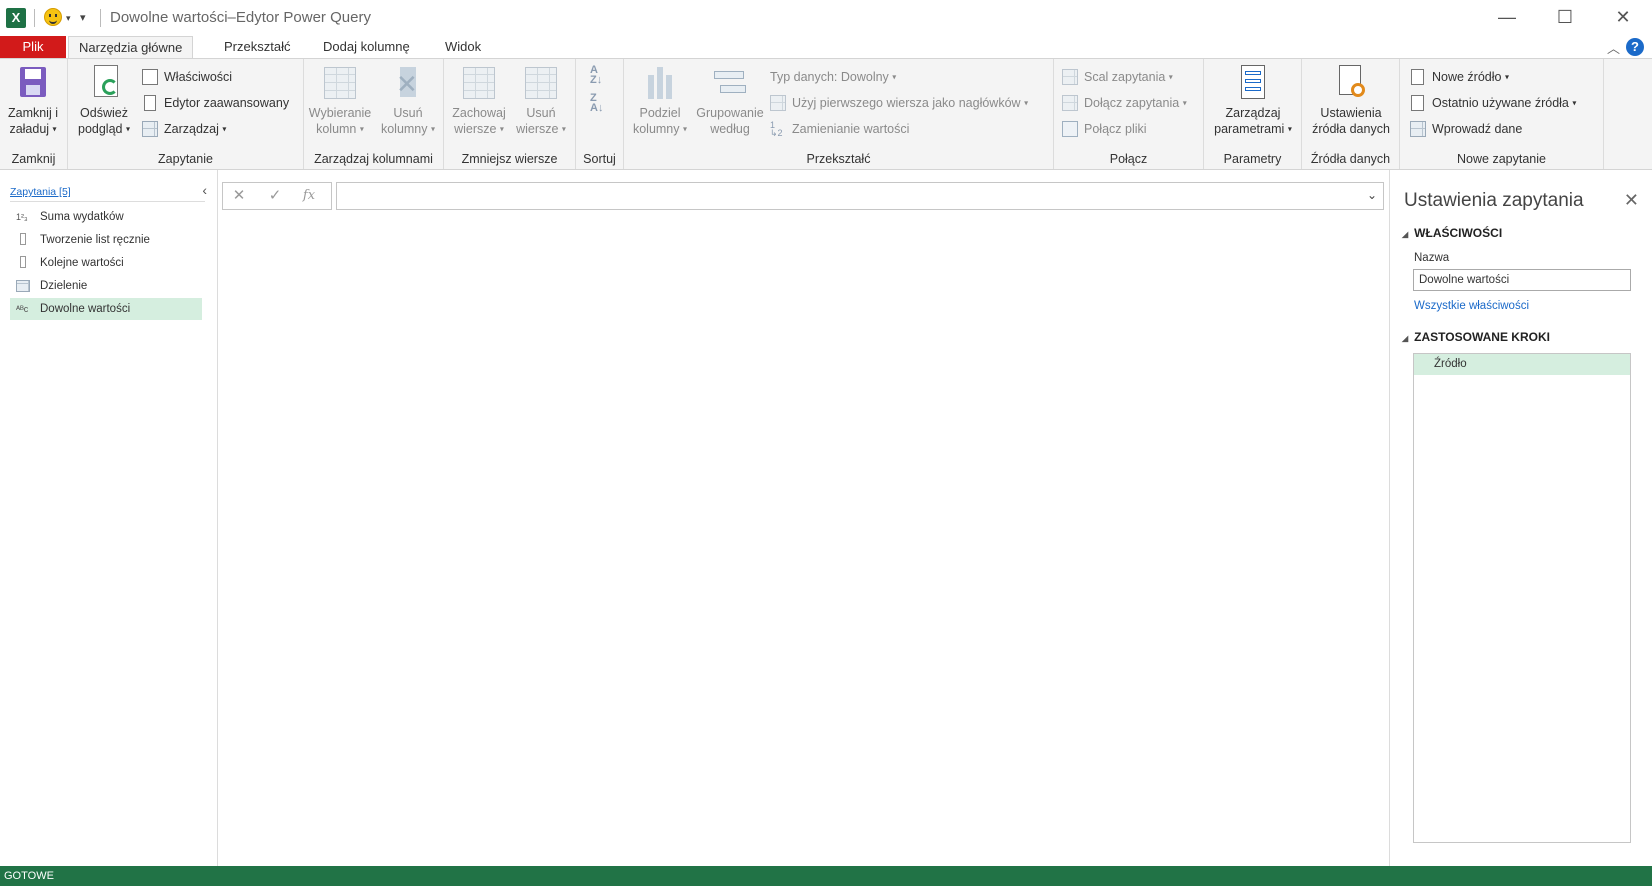 The image size is (1652, 886). Describe the element at coordinates (899, 103) in the screenshot. I see `use-first-row-headers-button: Użyj pierwszego wiersza jako nagłówków ▾` at that location.